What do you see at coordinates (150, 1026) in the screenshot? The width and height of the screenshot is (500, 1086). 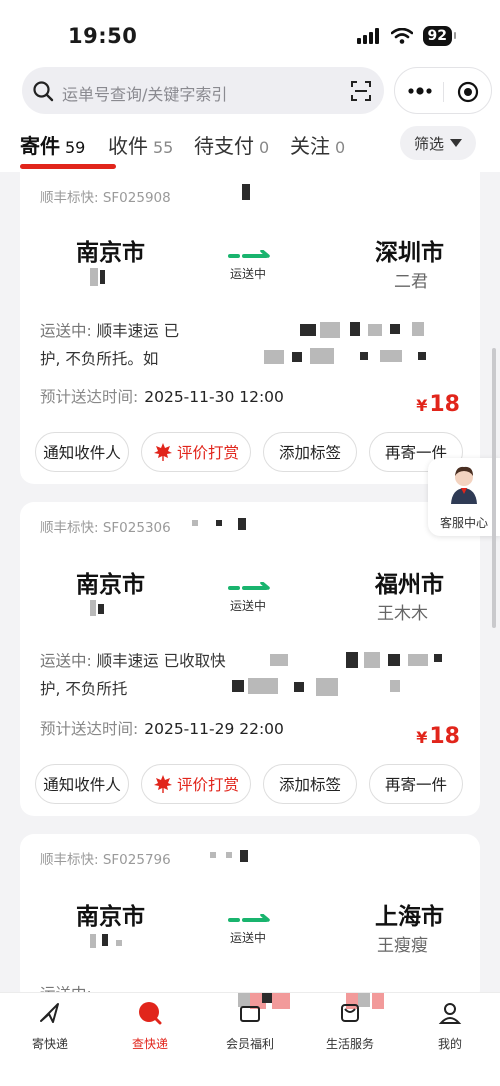 I see `nav-query-express: 查快递` at bounding box center [150, 1026].